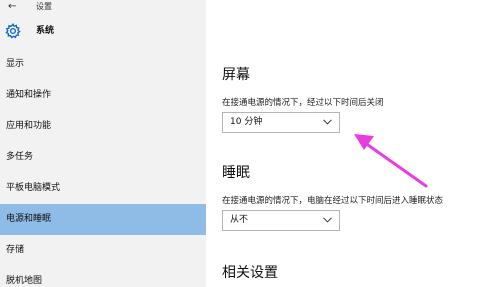 This screenshot has width=495, height=287. Describe the element at coordinates (236, 173) in the screenshot. I see `sleep-heading: 睡眠` at that location.